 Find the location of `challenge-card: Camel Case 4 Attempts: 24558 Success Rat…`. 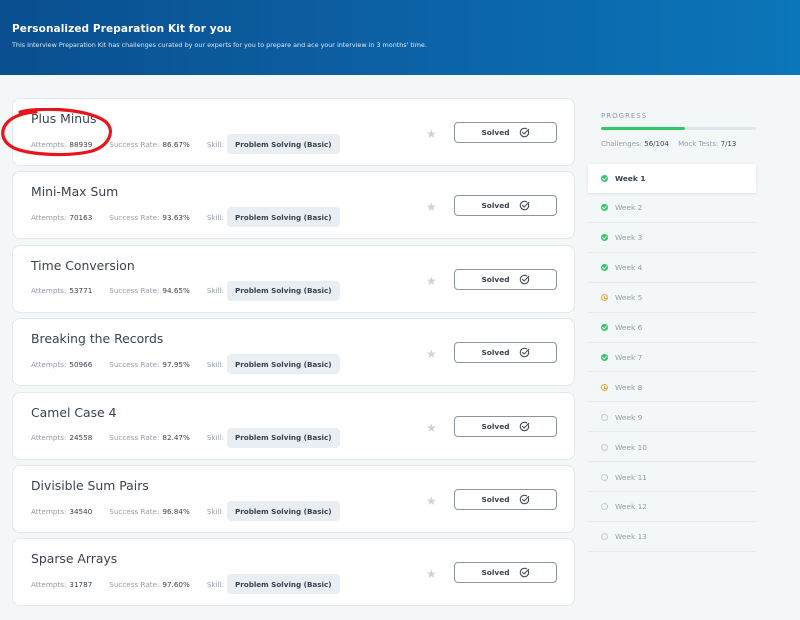

challenge-card: Camel Case 4 Attempts: 24558 Success Rat… is located at coordinates (293, 425).